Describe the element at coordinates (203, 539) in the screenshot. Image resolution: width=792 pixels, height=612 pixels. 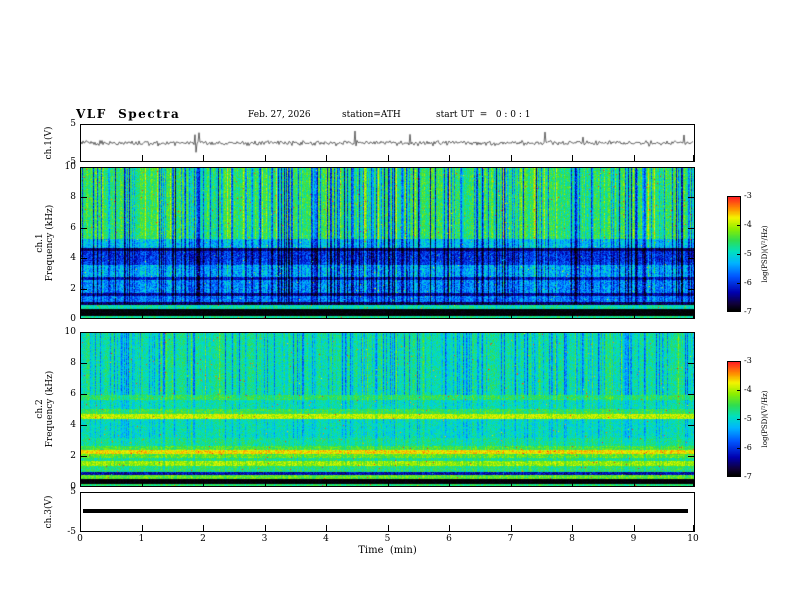
I see `x-tick-label: 2` at that location.